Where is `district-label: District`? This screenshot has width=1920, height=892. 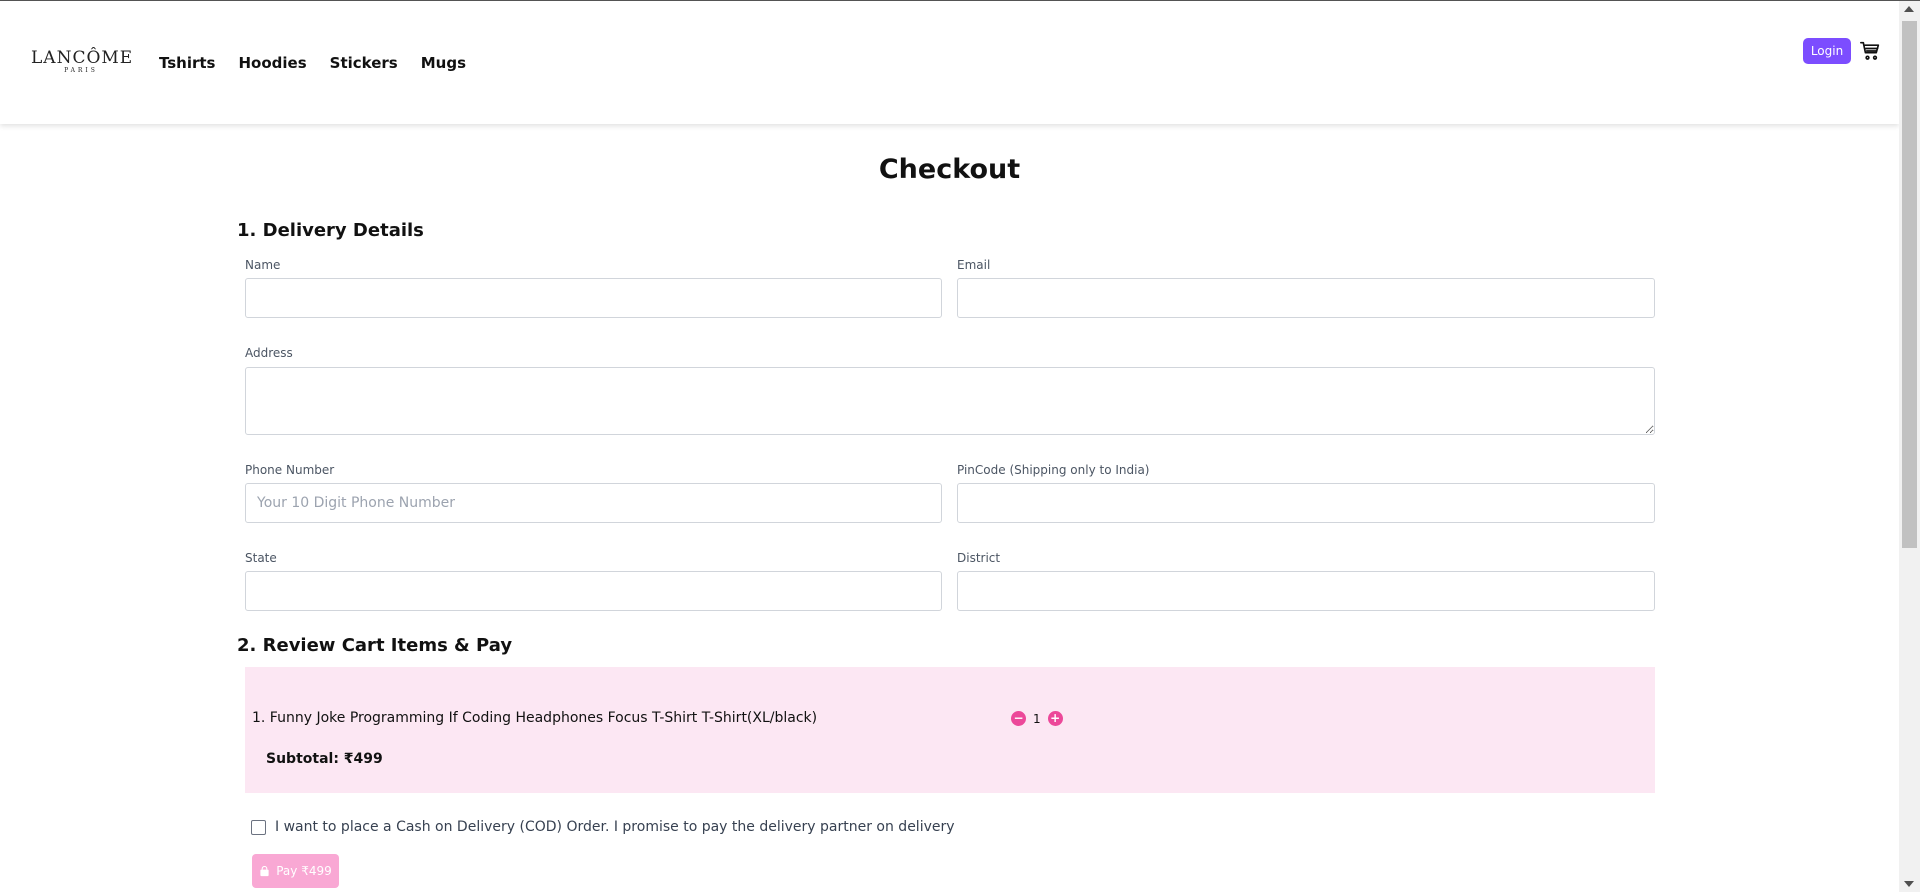 district-label: District is located at coordinates (979, 558).